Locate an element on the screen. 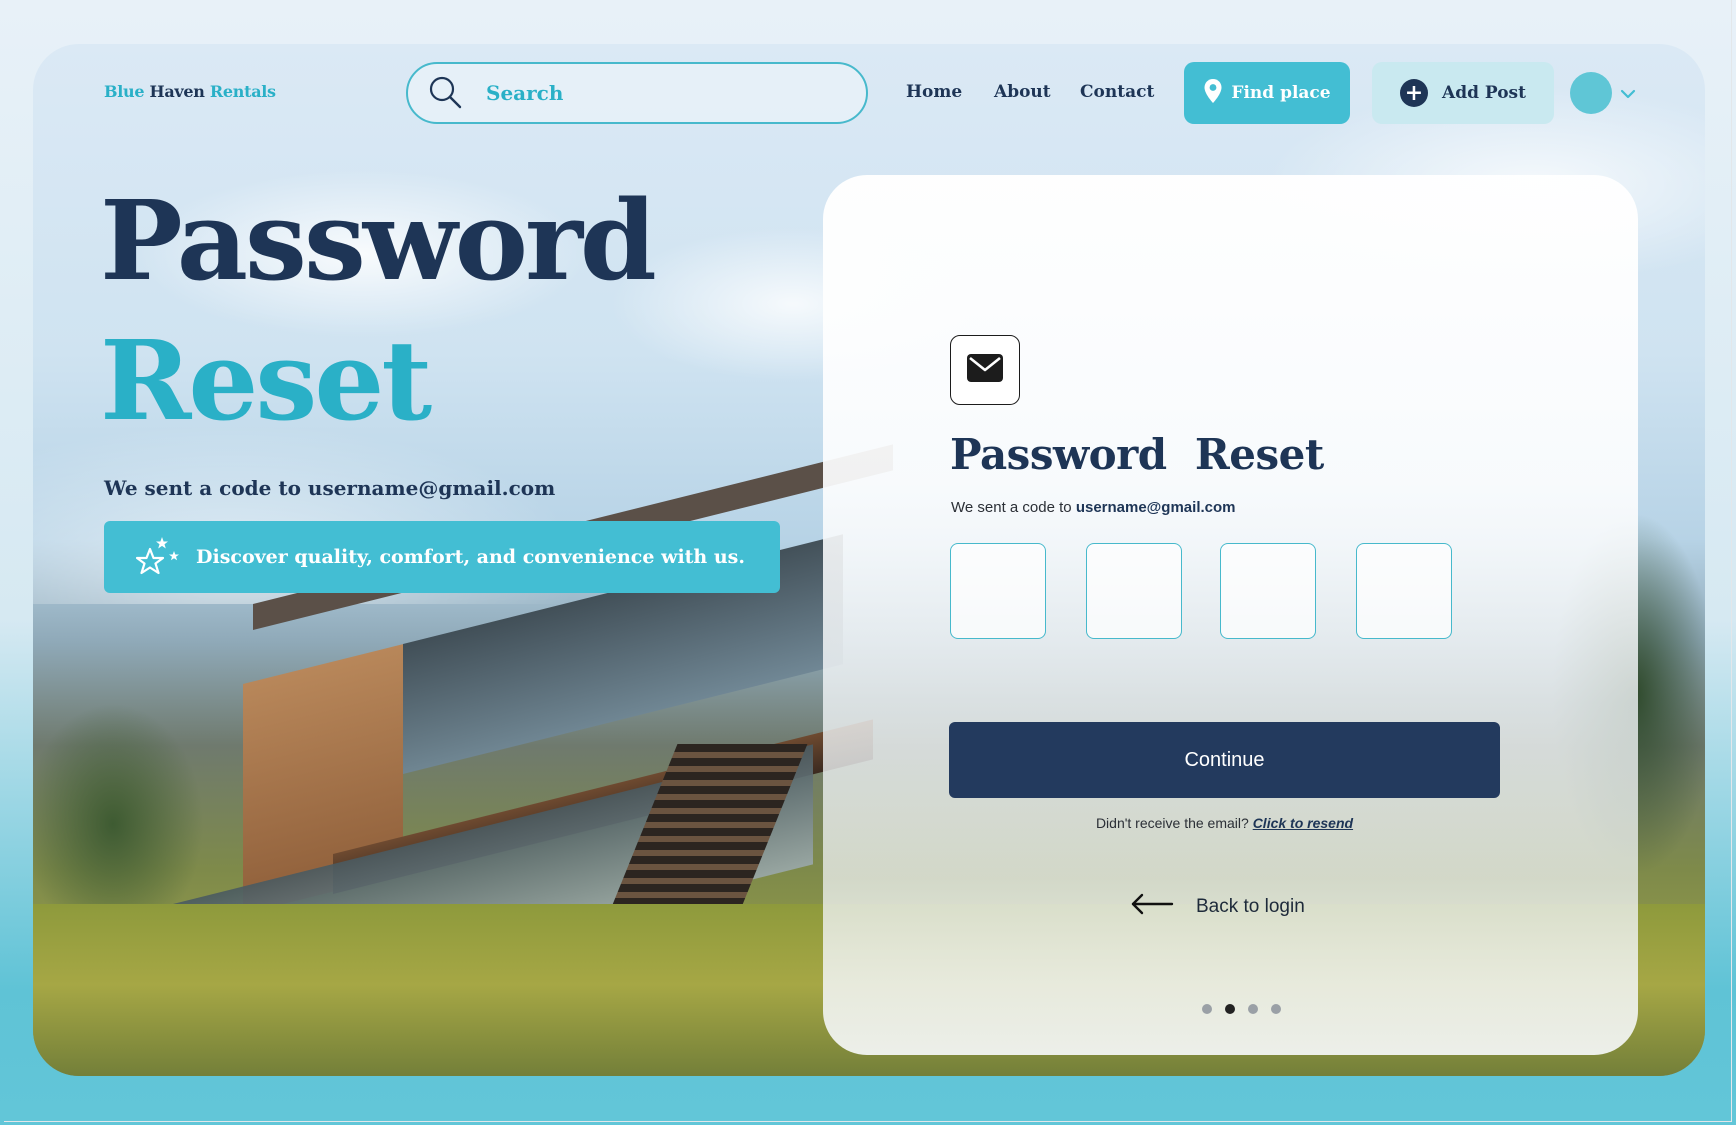 Image resolution: width=1736 pixels, height=1125 pixels. plus-icon: + is located at coordinates (1414, 93).